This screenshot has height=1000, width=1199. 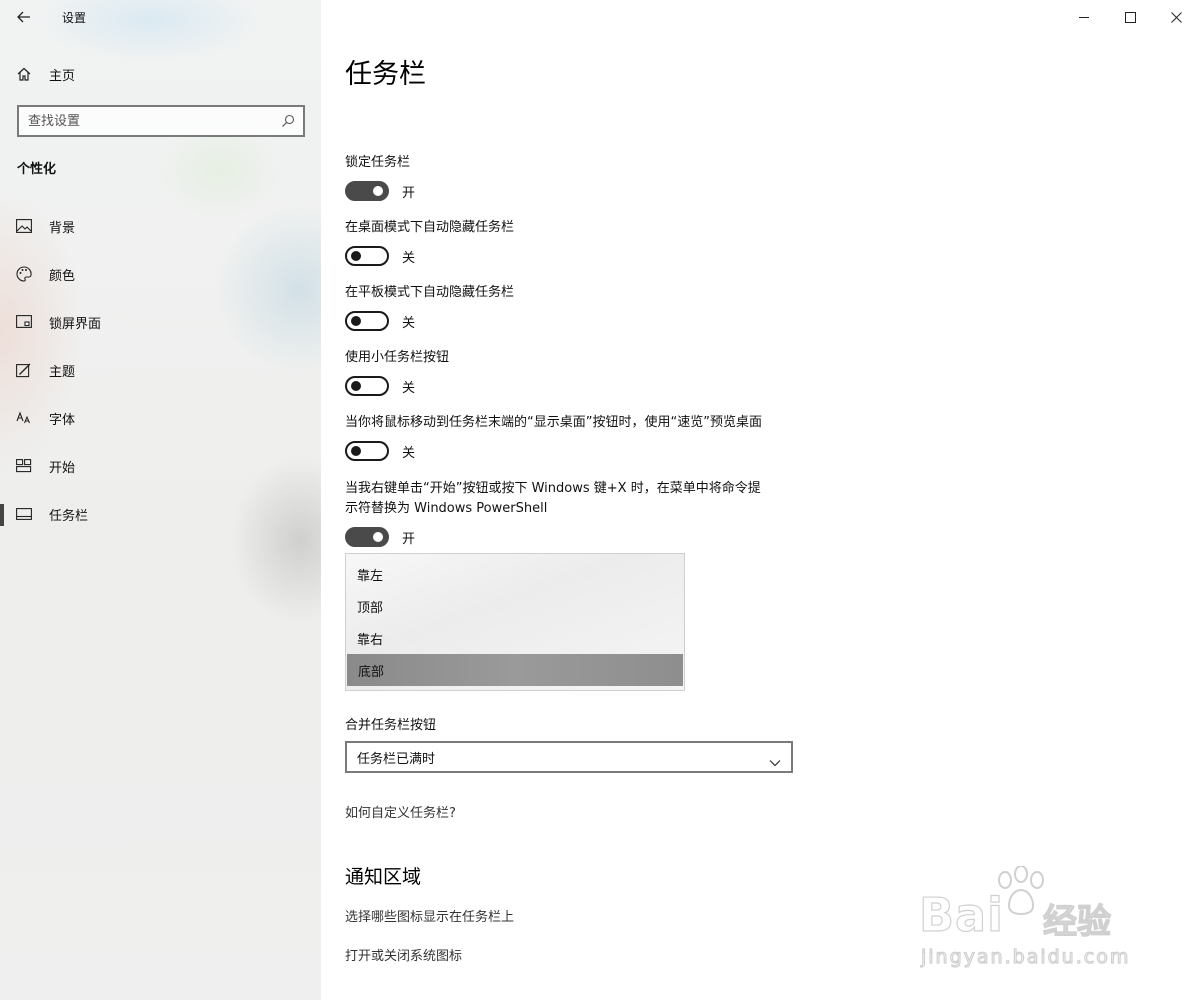 I want to click on setting-autohide-desktop: 在桌面模式下自动隐藏任务栏 关, so click(x=429, y=242).